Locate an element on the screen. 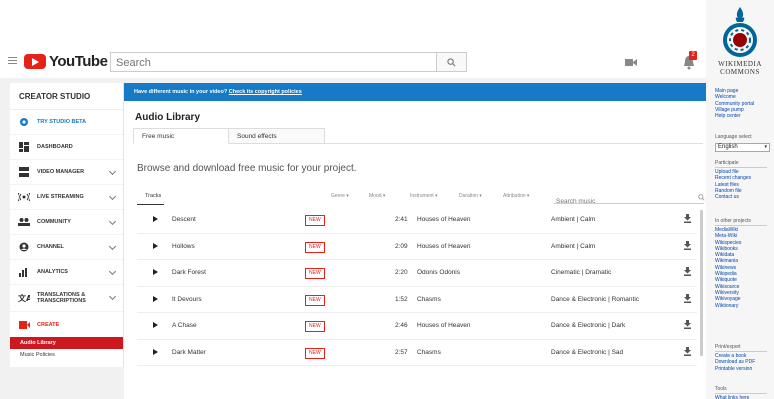  track-genre: Dance & Electronic | Dark is located at coordinates (588, 325).